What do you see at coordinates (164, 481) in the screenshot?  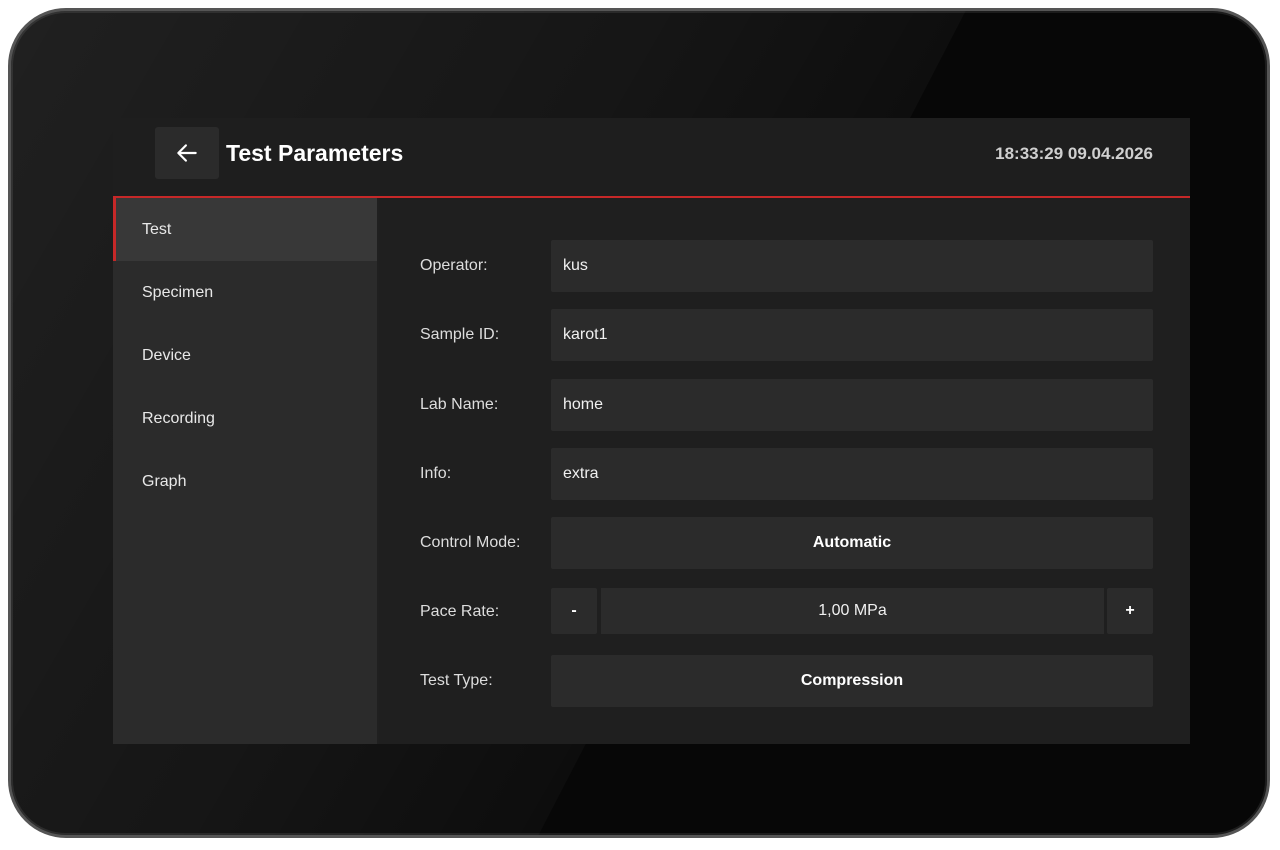 I see `sidebar-item-label: Graph` at bounding box center [164, 481].